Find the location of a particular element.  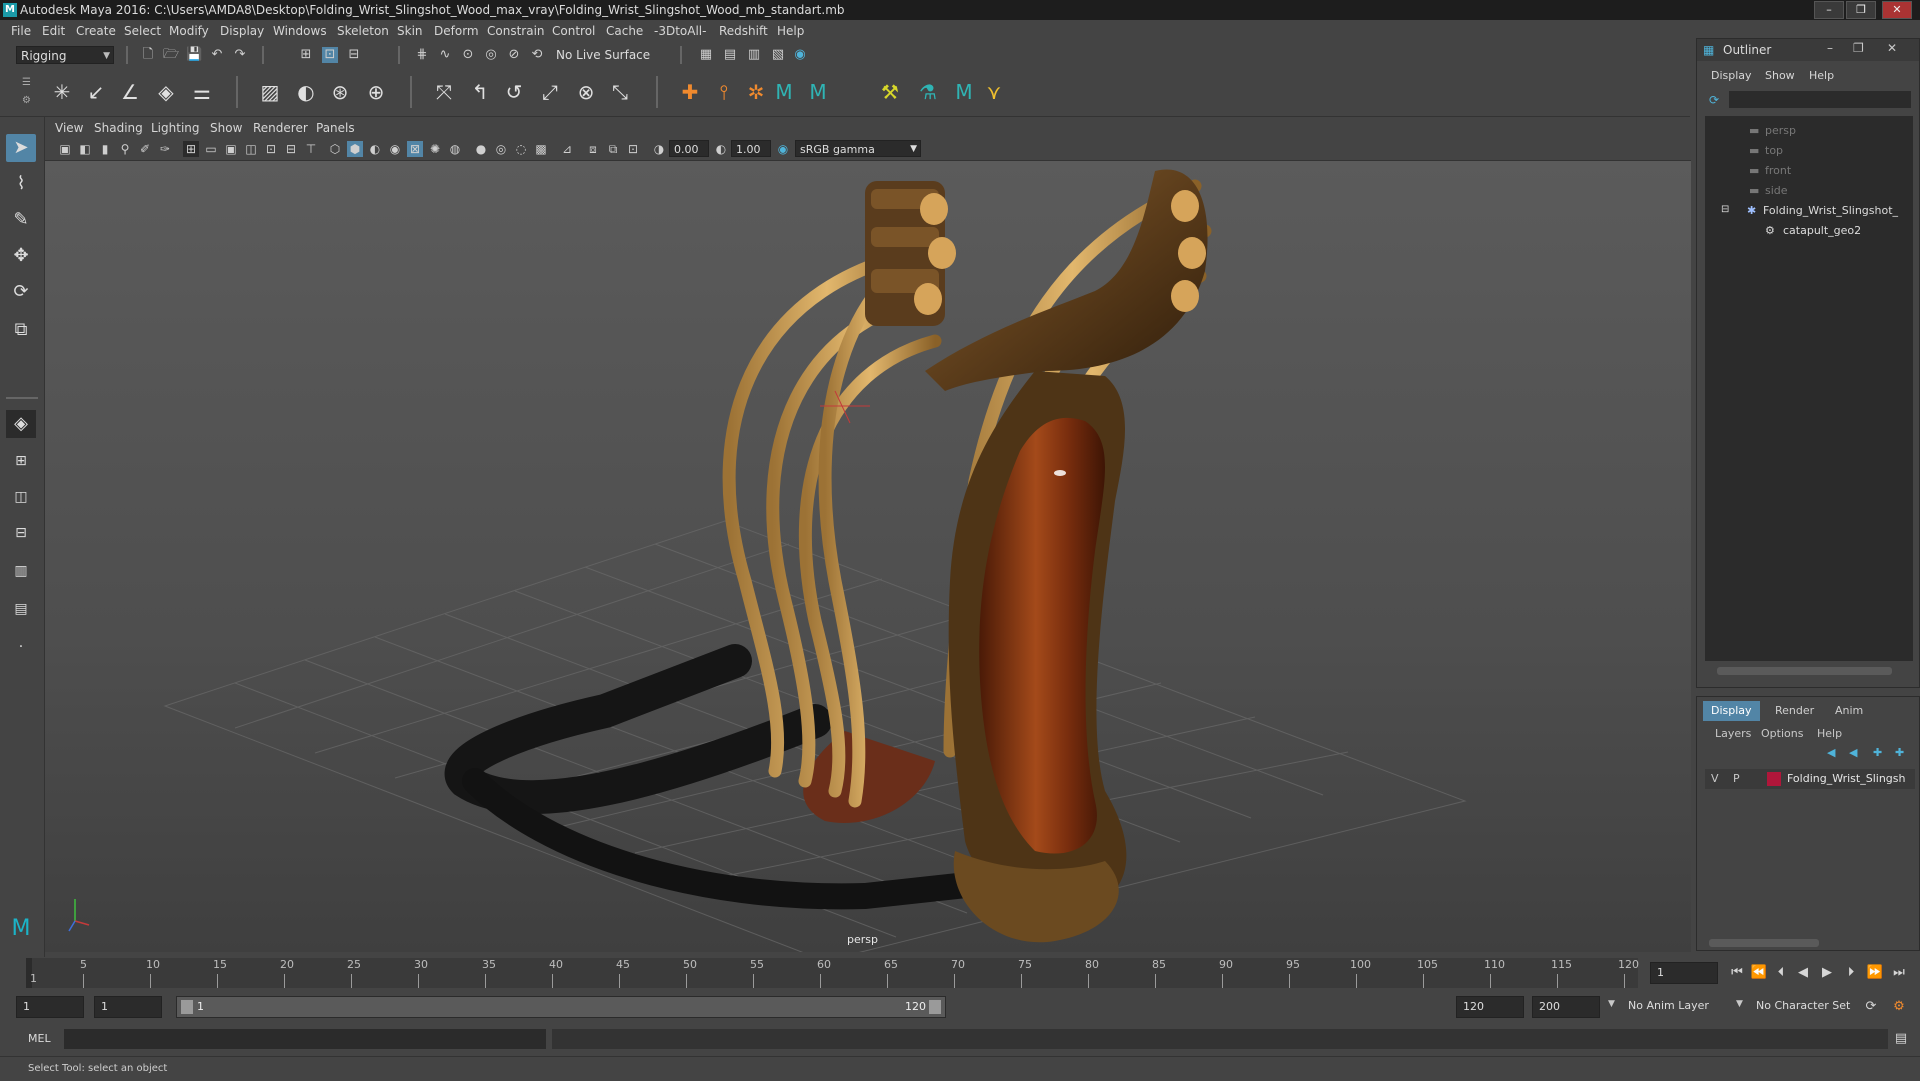

camera-attributes-icon: ◧ is located at coordinates (85, 149).